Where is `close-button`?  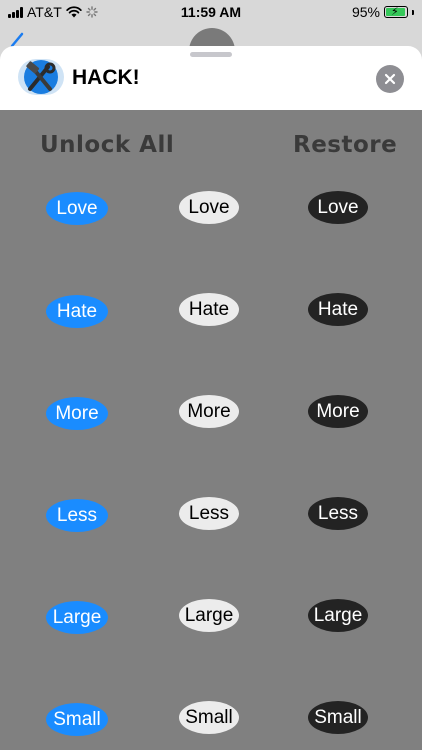 close-button is located at coordinates (390, 79).